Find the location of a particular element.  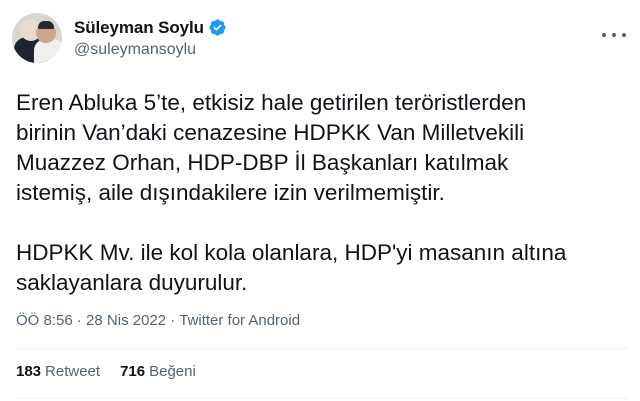

likes-stat: 716 Beğeni is located at coordinates (158, 371).